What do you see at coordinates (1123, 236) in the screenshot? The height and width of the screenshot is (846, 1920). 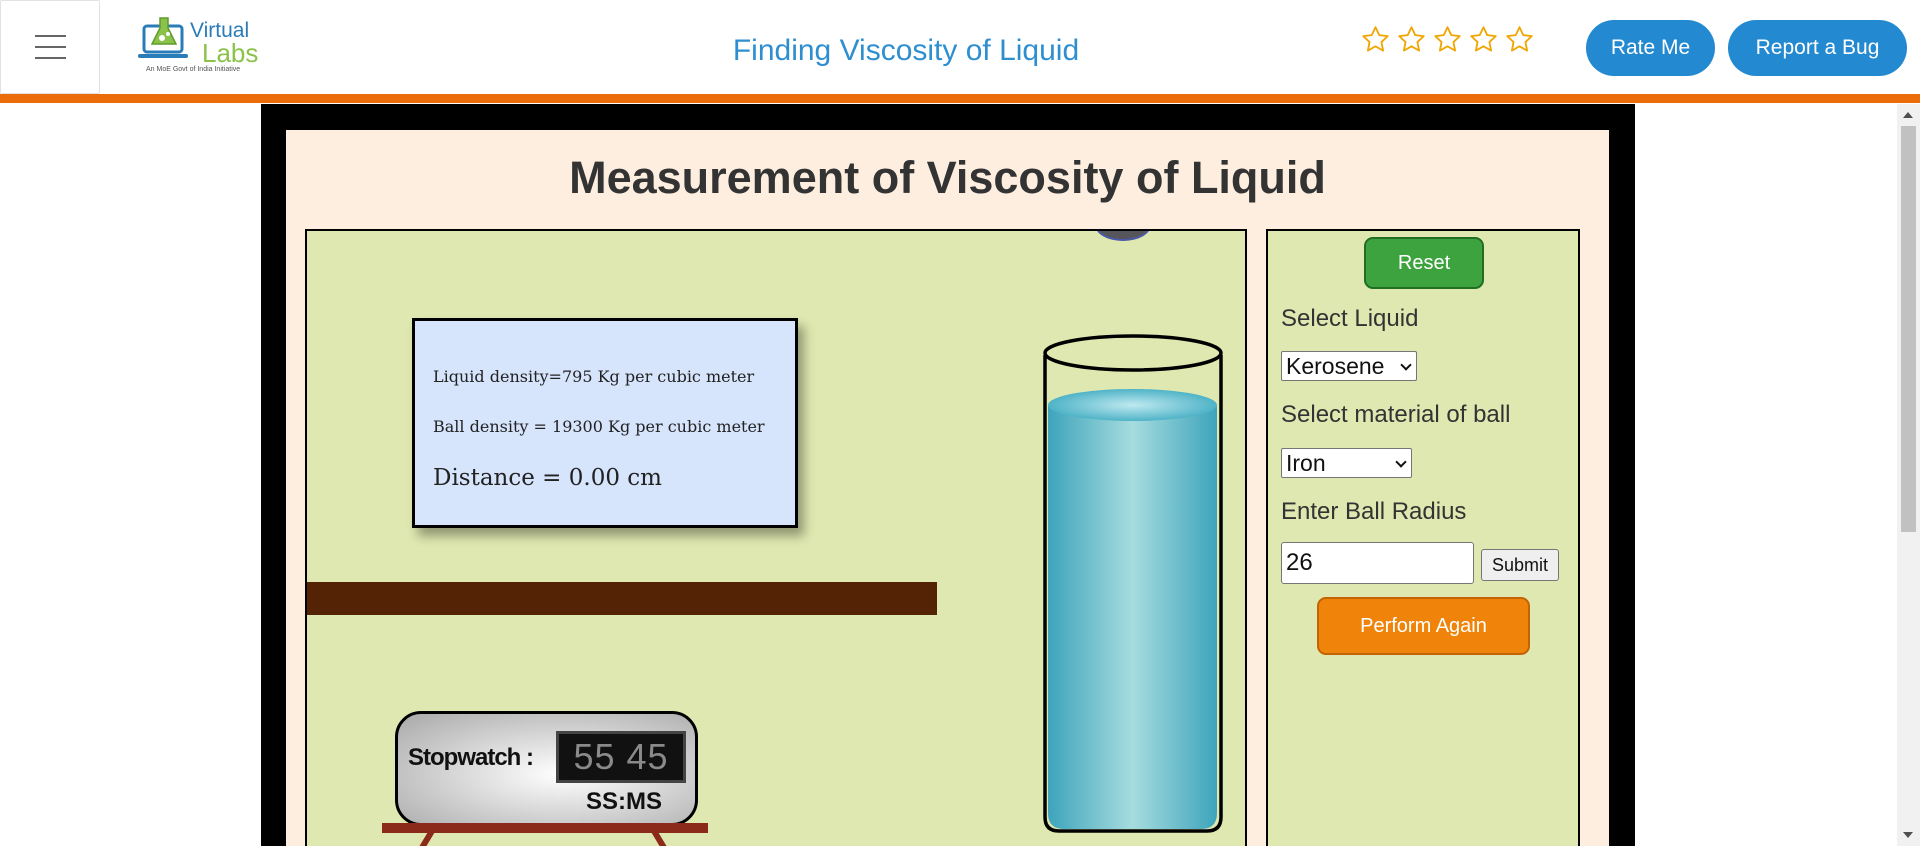 I see `falling-ball` at bounding box center [1123, 236].